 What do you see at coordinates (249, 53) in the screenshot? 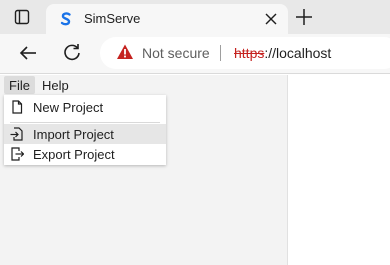
I see `url-scheme: https` at bounding box center [249, 53].